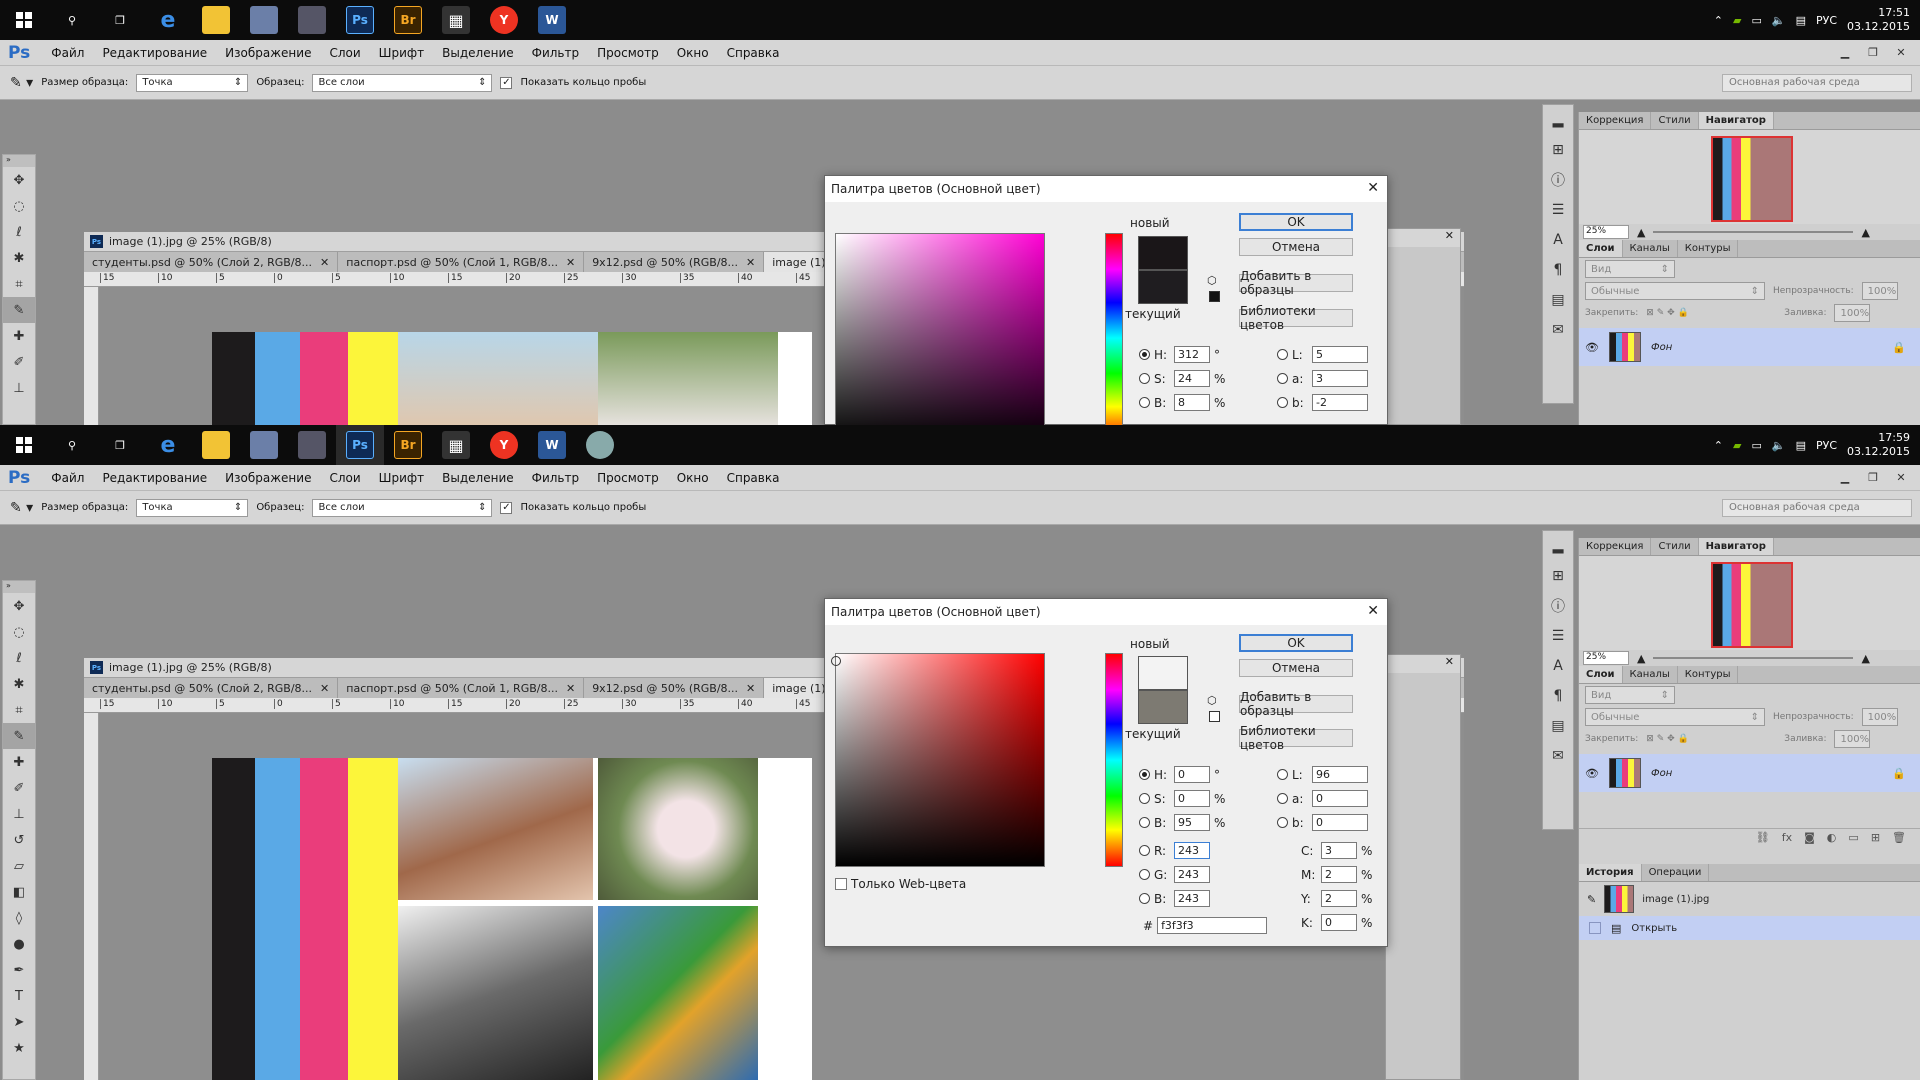 The image size is (1920, 1080). What do you see at coordinates (1749, 899) in the screenshot?
I see `history-snapshot: ✎ image (1).jpg` at bounding box center [1749, 899].